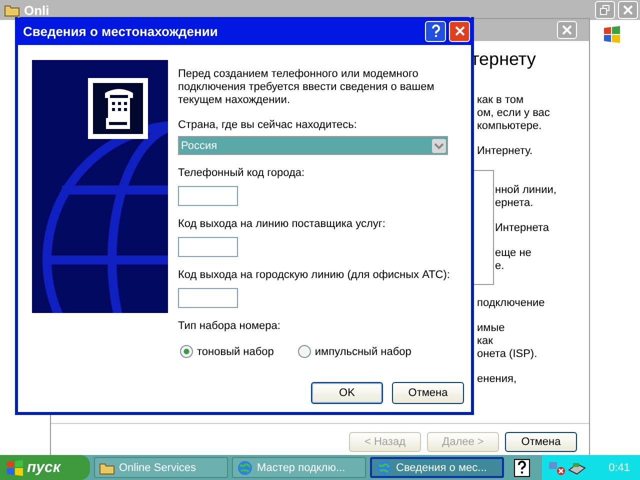 Image resolution: width=640 pixels, height=480 pixels. I want to click on text-line: онета (ISP)., so click(507, 354).